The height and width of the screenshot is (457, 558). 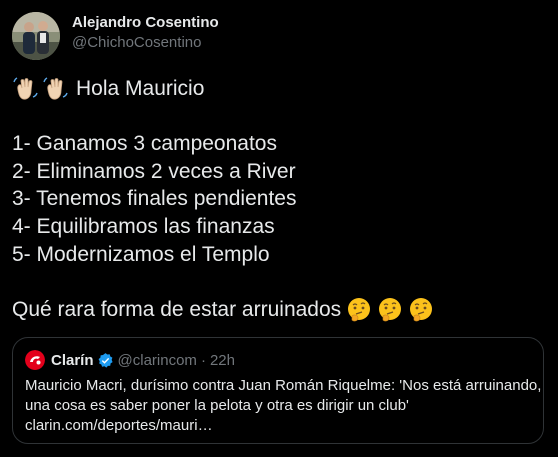 I want to click on author-info: Alejandro Cosentino @ChichoCosentino, so click(x=145, y=33).